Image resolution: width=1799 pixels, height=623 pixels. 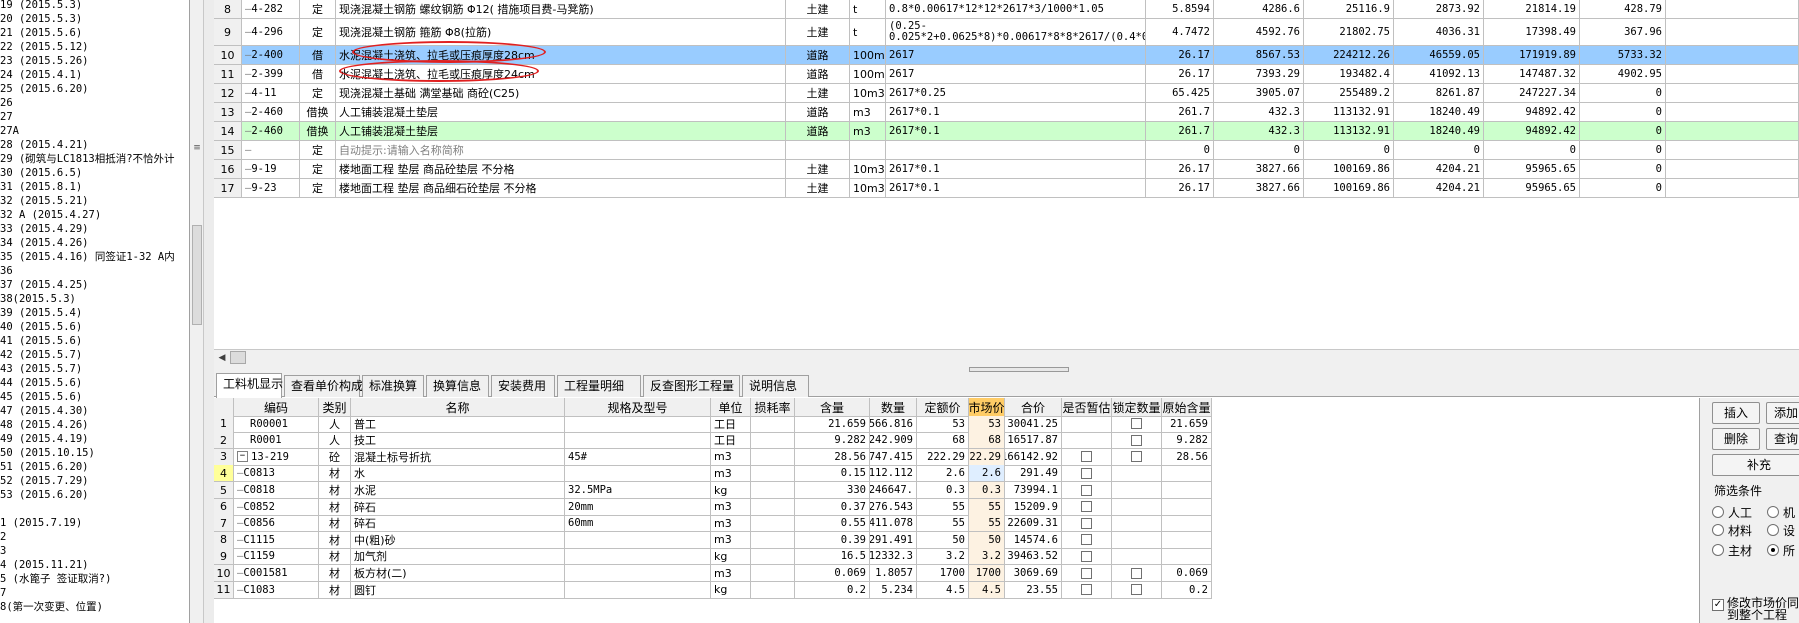 What do you see at coordinates (1180, 150) in the screenshot?
I see `cell-qty: 0` at bounding box center [1180, 150].